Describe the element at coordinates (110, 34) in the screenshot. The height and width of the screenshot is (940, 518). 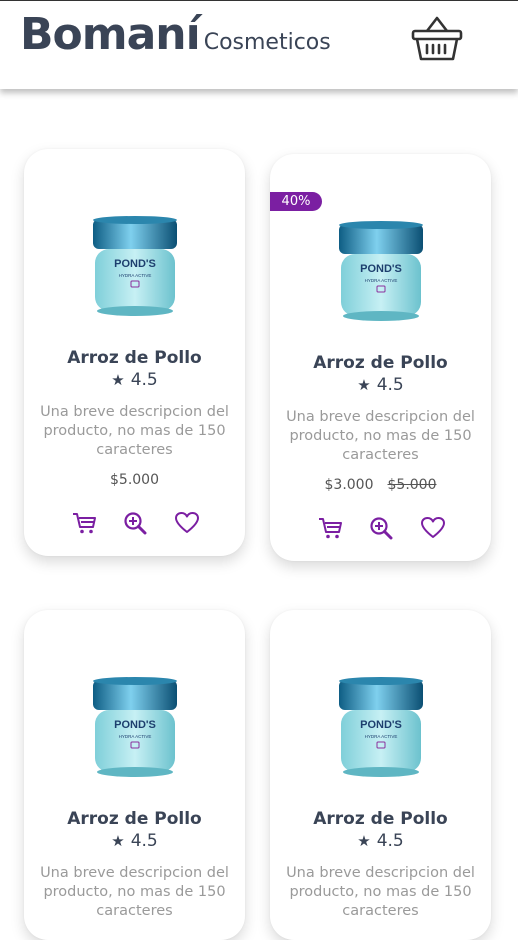
I see `brand-name: Bomaní` at that location.